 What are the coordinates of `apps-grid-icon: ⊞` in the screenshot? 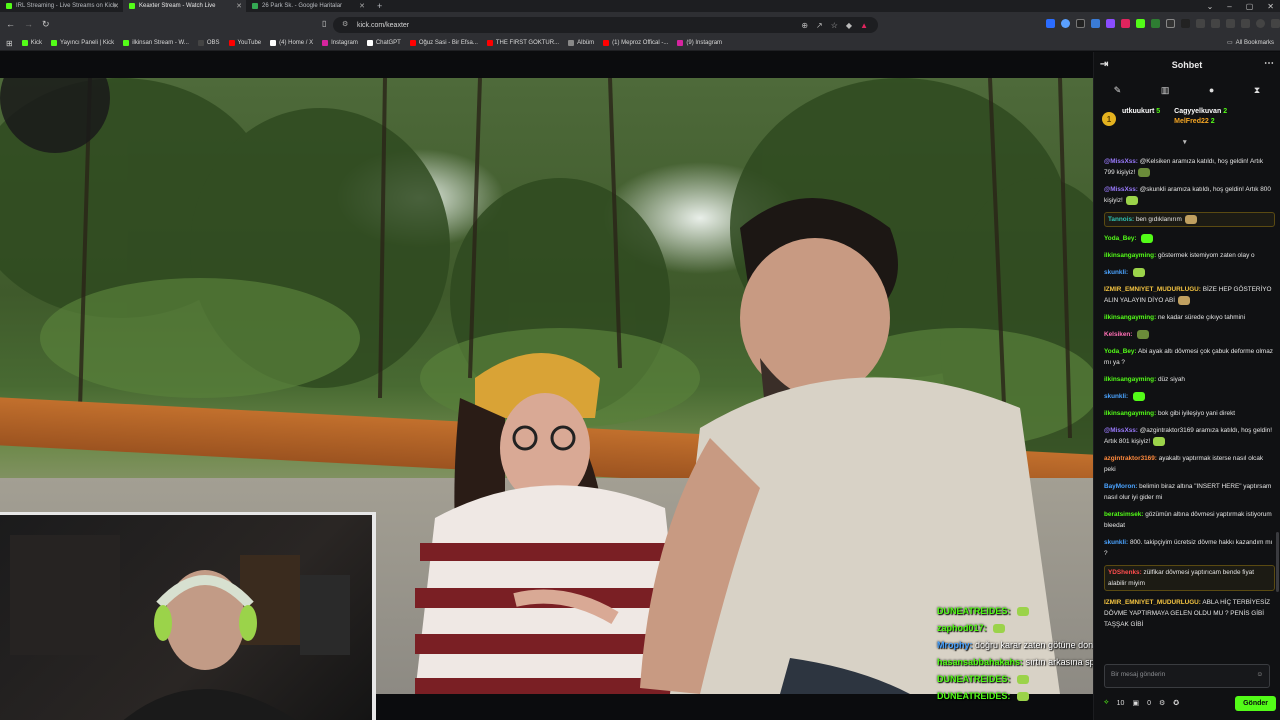 It's located at (9, 43).